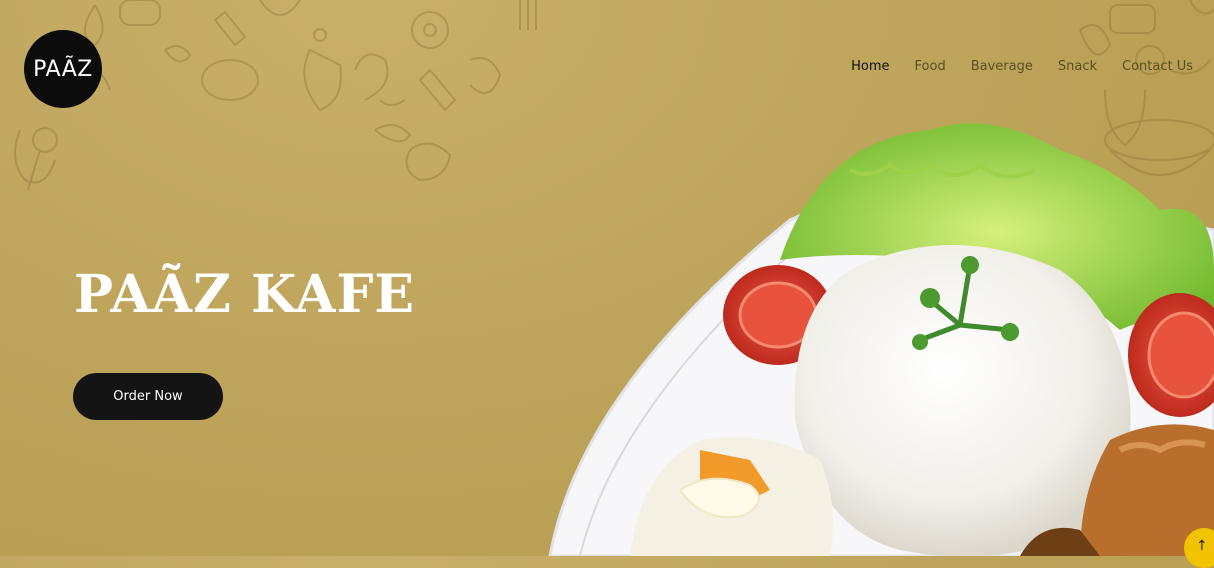 The height and width of the screenshot is (568, 1214). I want to click on nav-item-contact-us: Contact Us, so click(1157, 66).